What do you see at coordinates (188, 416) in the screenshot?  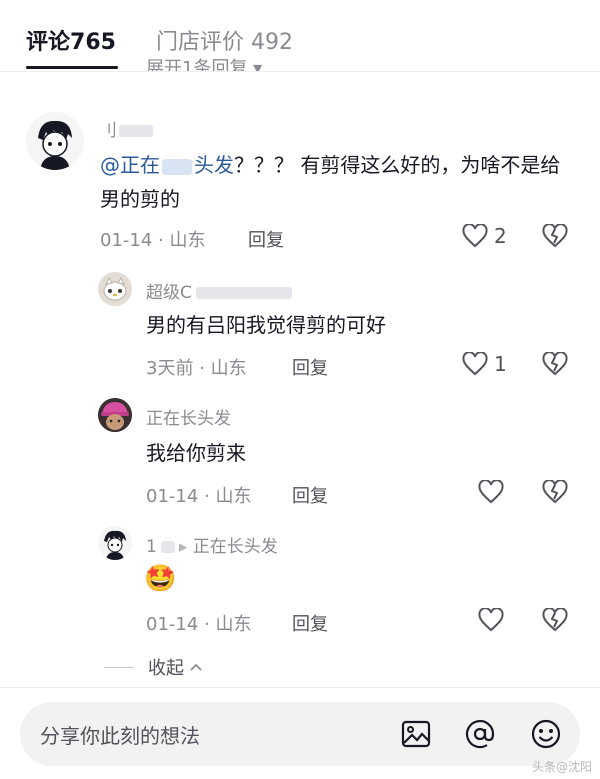 I see `username: 正在长头发` at bounding box center [188, 416].